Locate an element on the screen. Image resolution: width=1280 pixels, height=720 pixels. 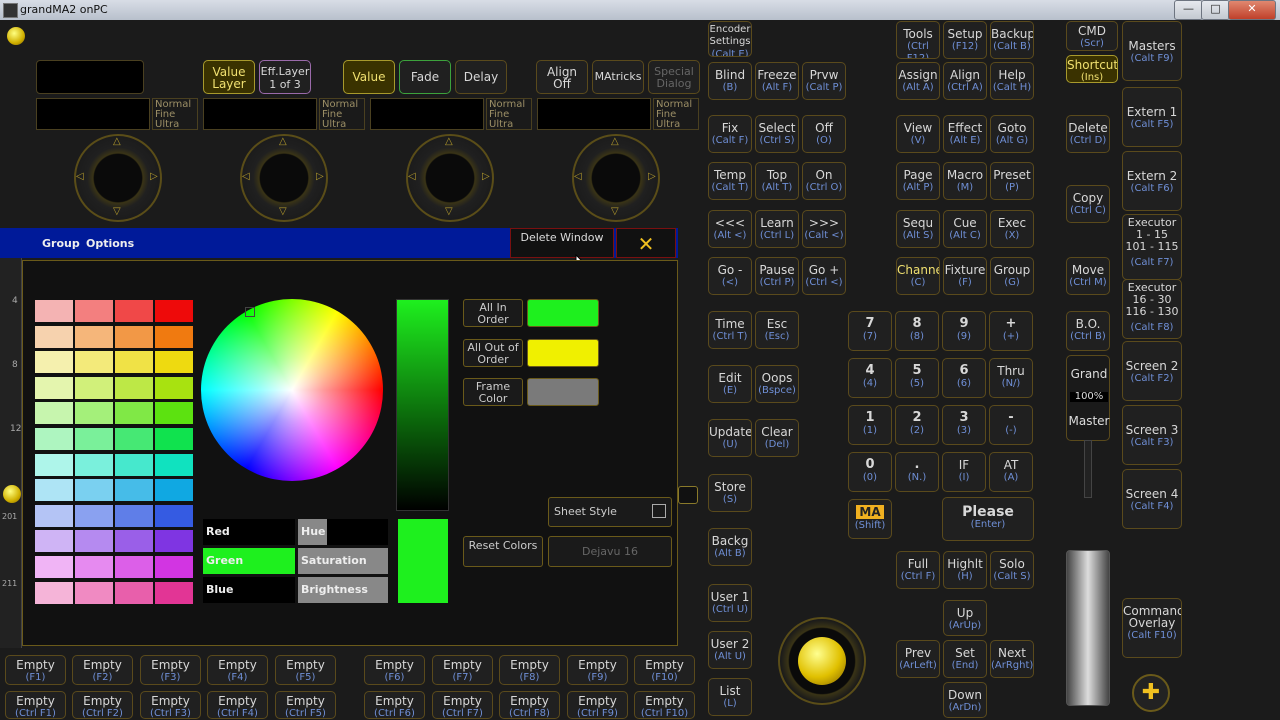
user2-key: User 2 (Alt U) is located at coordinates (730, 650).